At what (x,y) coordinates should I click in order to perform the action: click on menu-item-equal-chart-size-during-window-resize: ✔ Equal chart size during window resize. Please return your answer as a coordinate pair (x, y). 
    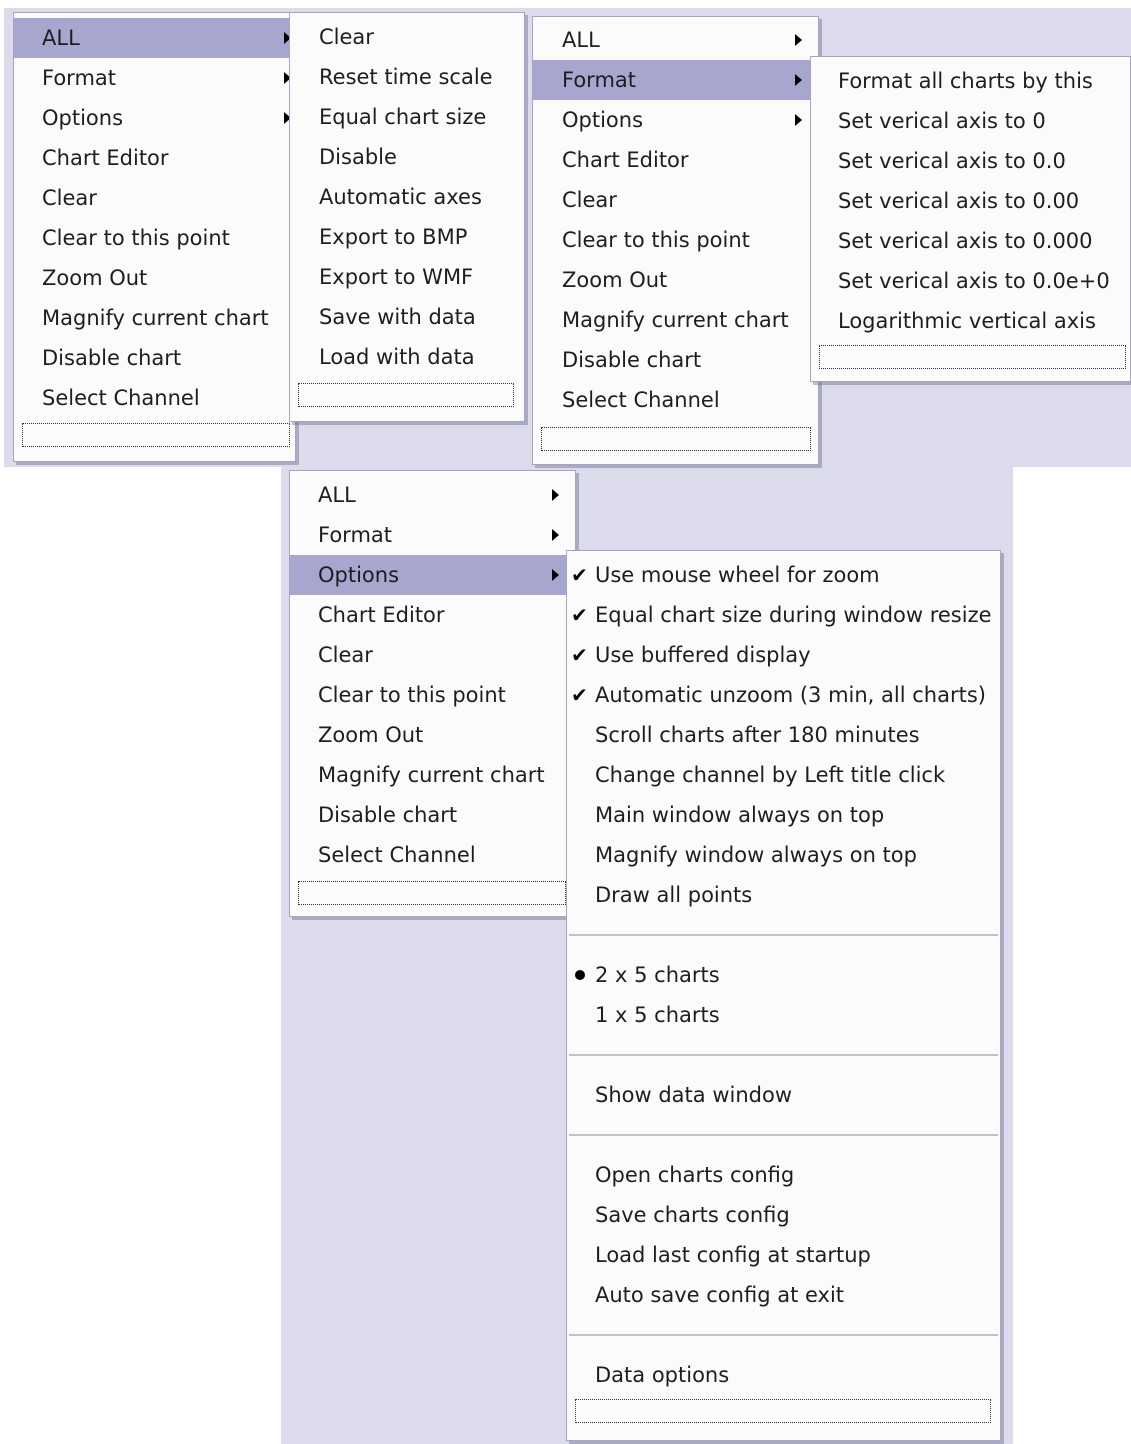
    Looking at the image, I should click on (783, 615).